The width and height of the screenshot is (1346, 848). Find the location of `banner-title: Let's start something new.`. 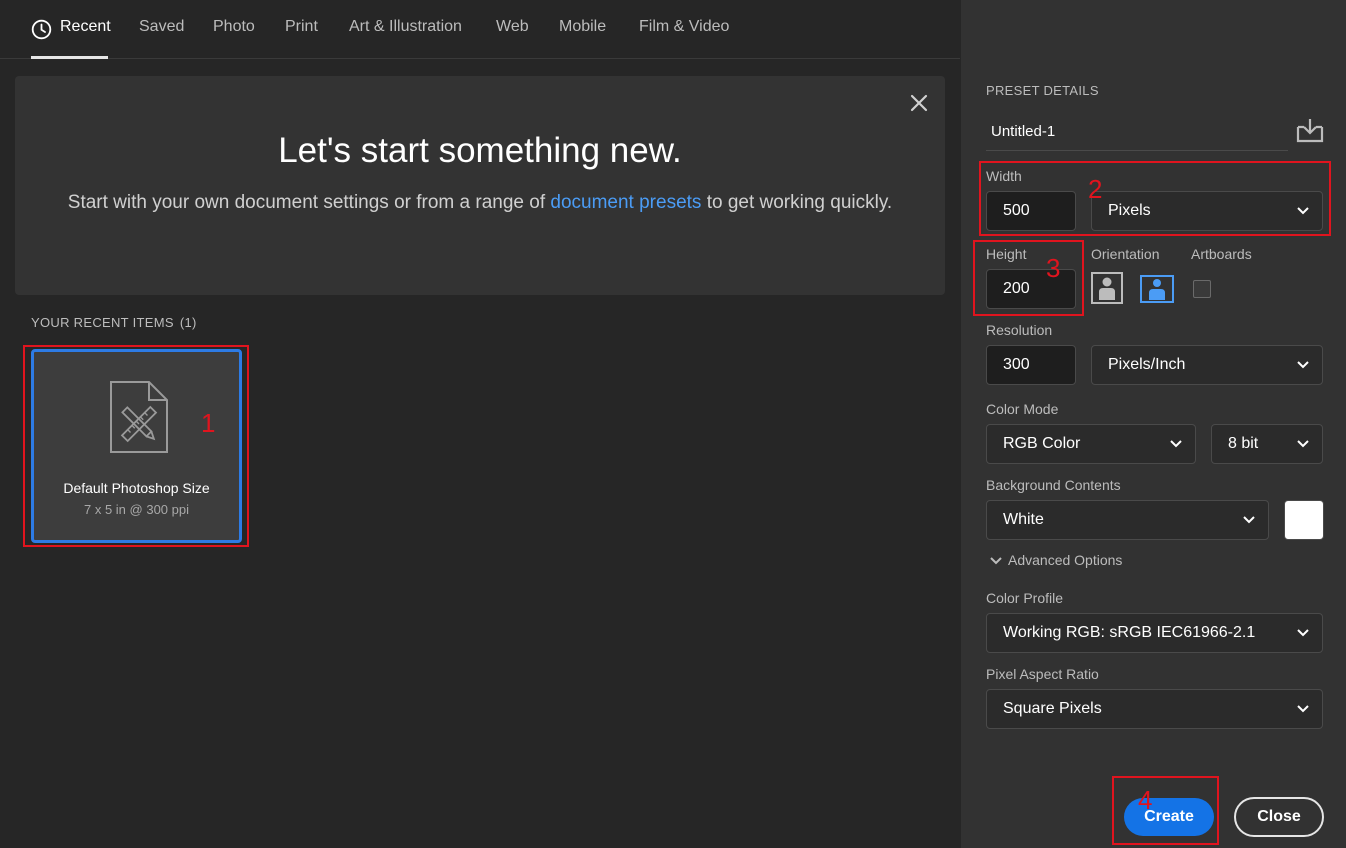

banner-title: Let's start something new. is located at coordinates (480, 150).